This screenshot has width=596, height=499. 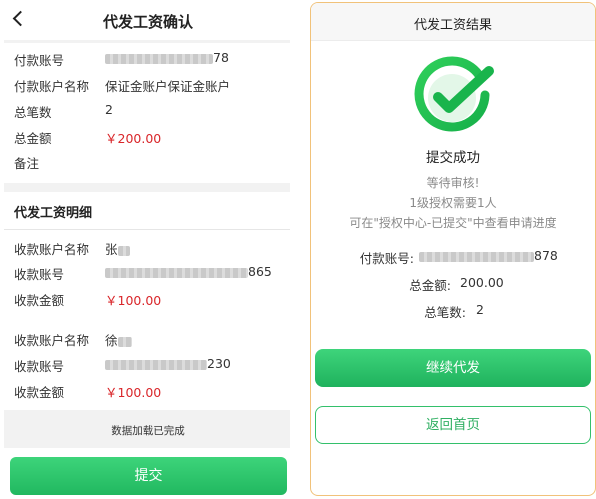 What do you see at coordinates (386, 258) in the screenshot?
I see `result-account-label: 付款账号:` at bounding box center [386, 258].